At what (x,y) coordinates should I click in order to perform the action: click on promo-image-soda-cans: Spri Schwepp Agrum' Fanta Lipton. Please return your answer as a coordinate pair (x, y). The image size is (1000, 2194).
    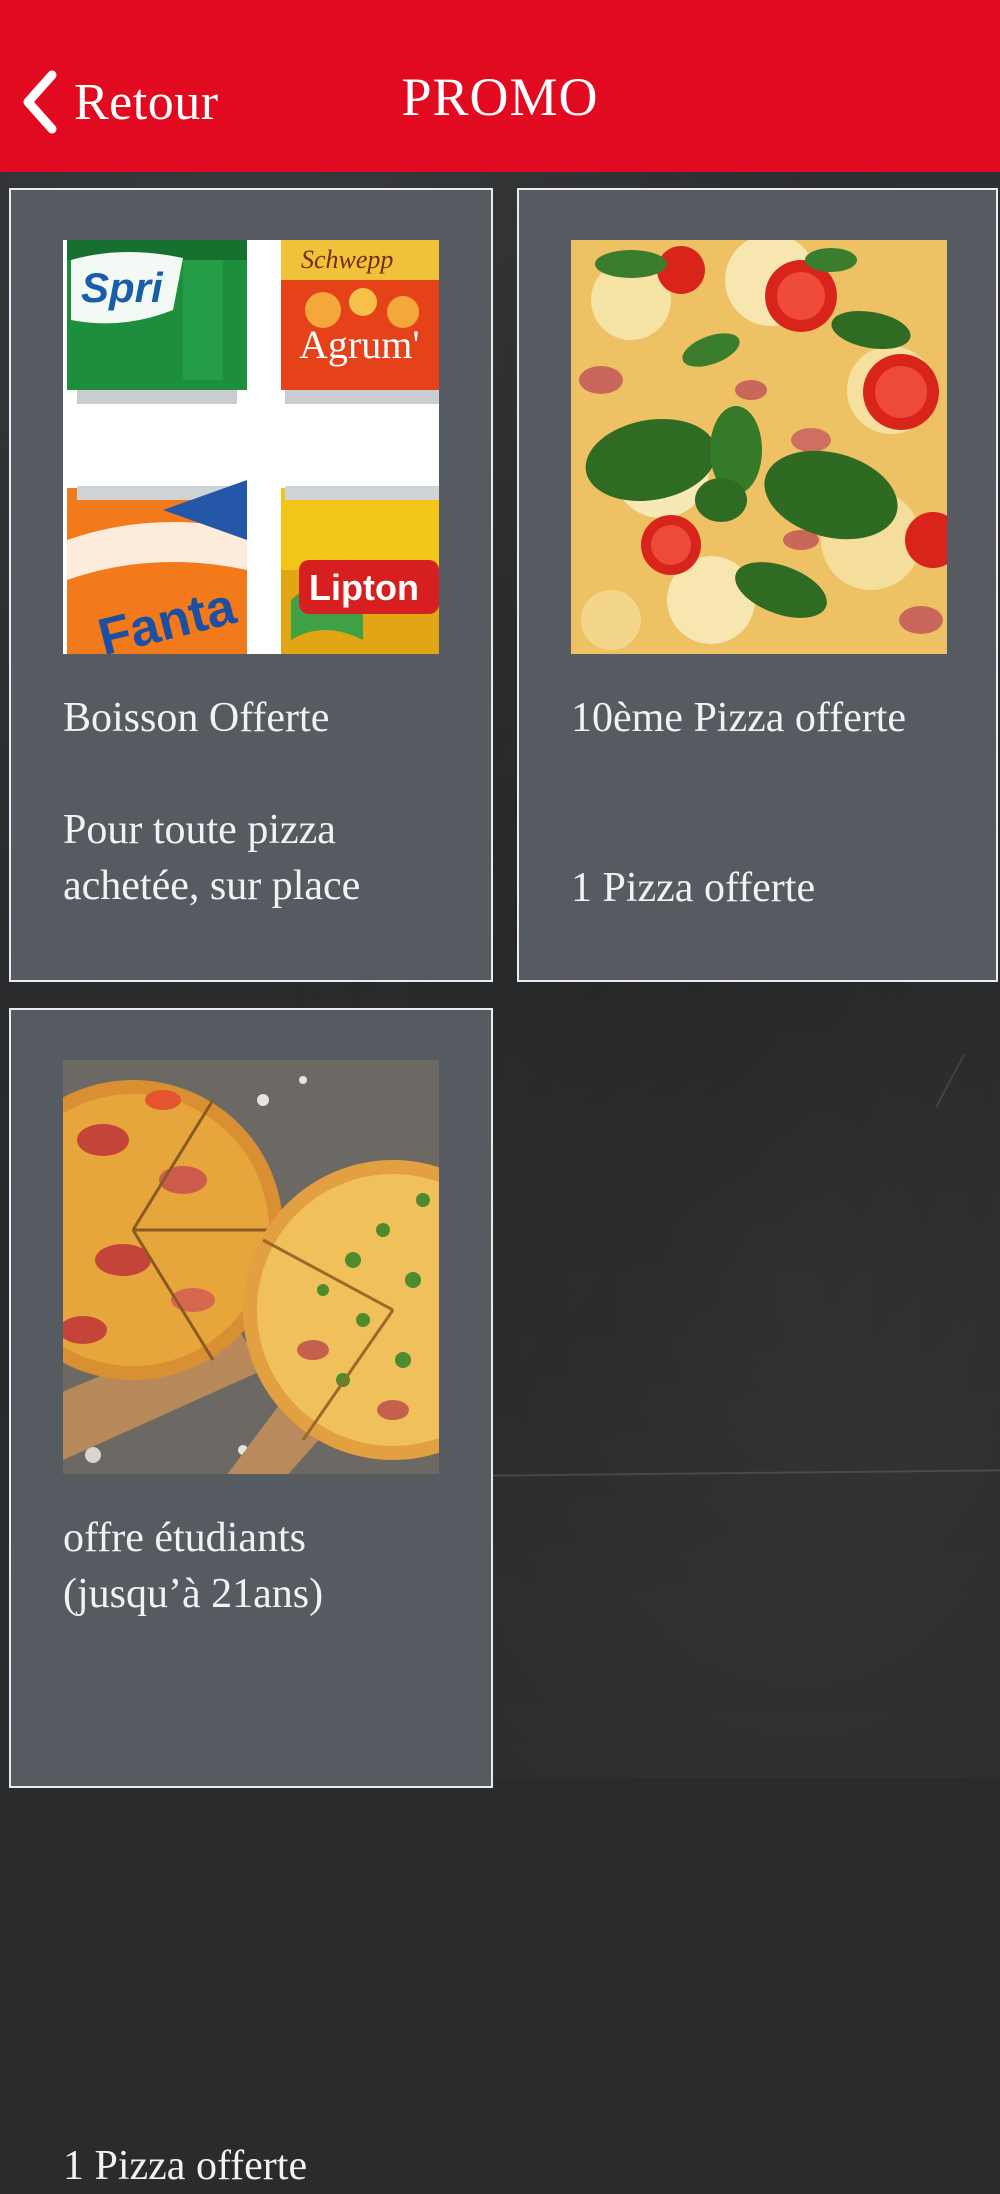
    Looking at the image, I should click on (251, 447).